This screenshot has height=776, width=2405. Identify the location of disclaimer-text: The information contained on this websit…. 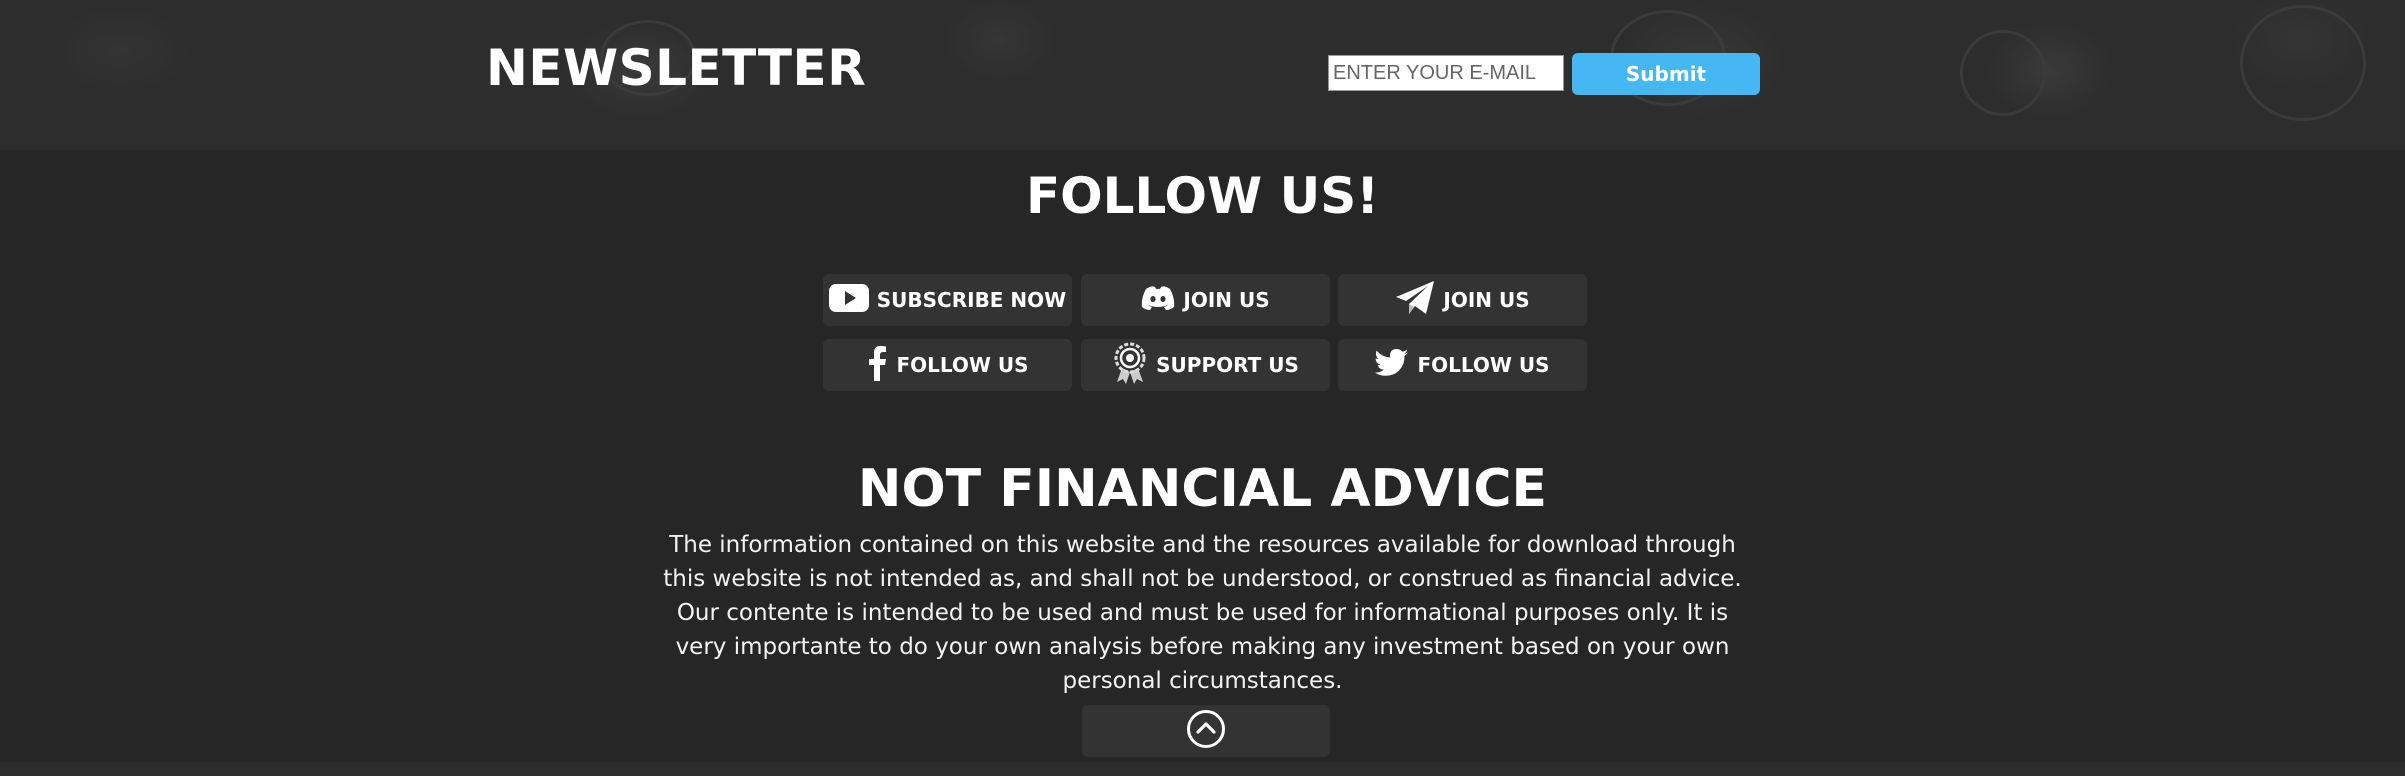
(1202, 613).